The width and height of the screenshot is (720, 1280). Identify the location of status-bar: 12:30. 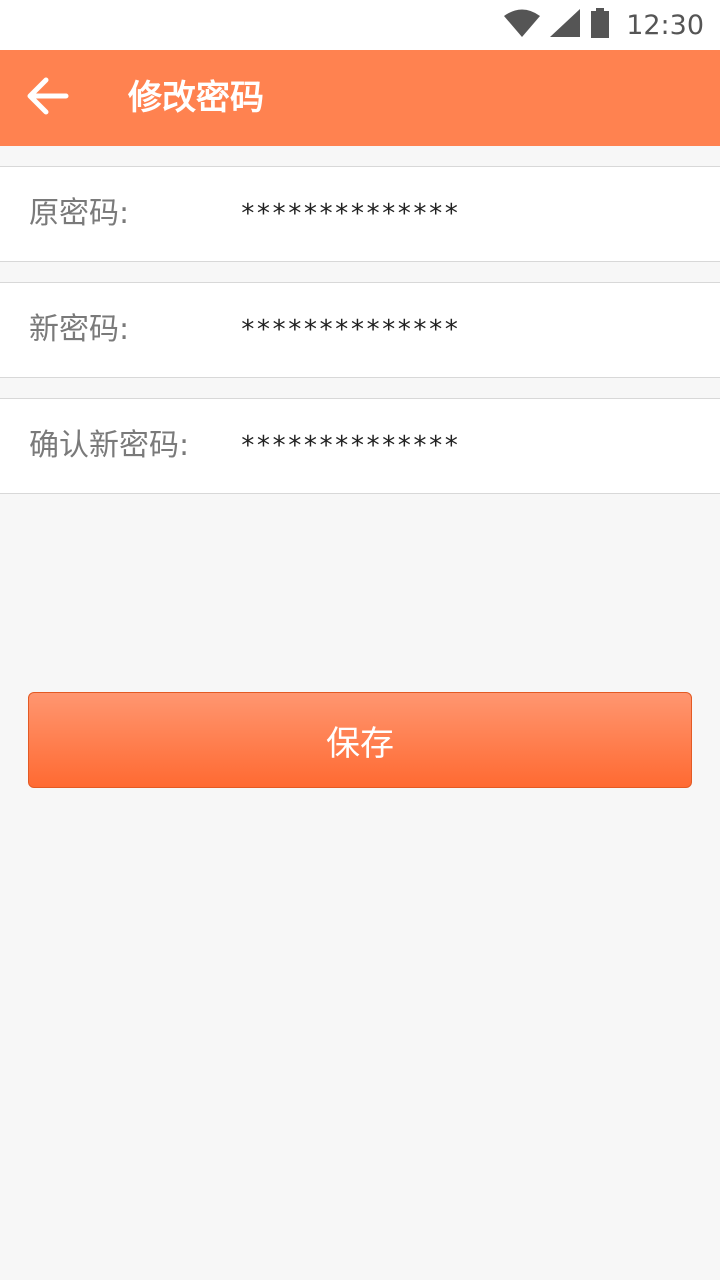
(360, 25).